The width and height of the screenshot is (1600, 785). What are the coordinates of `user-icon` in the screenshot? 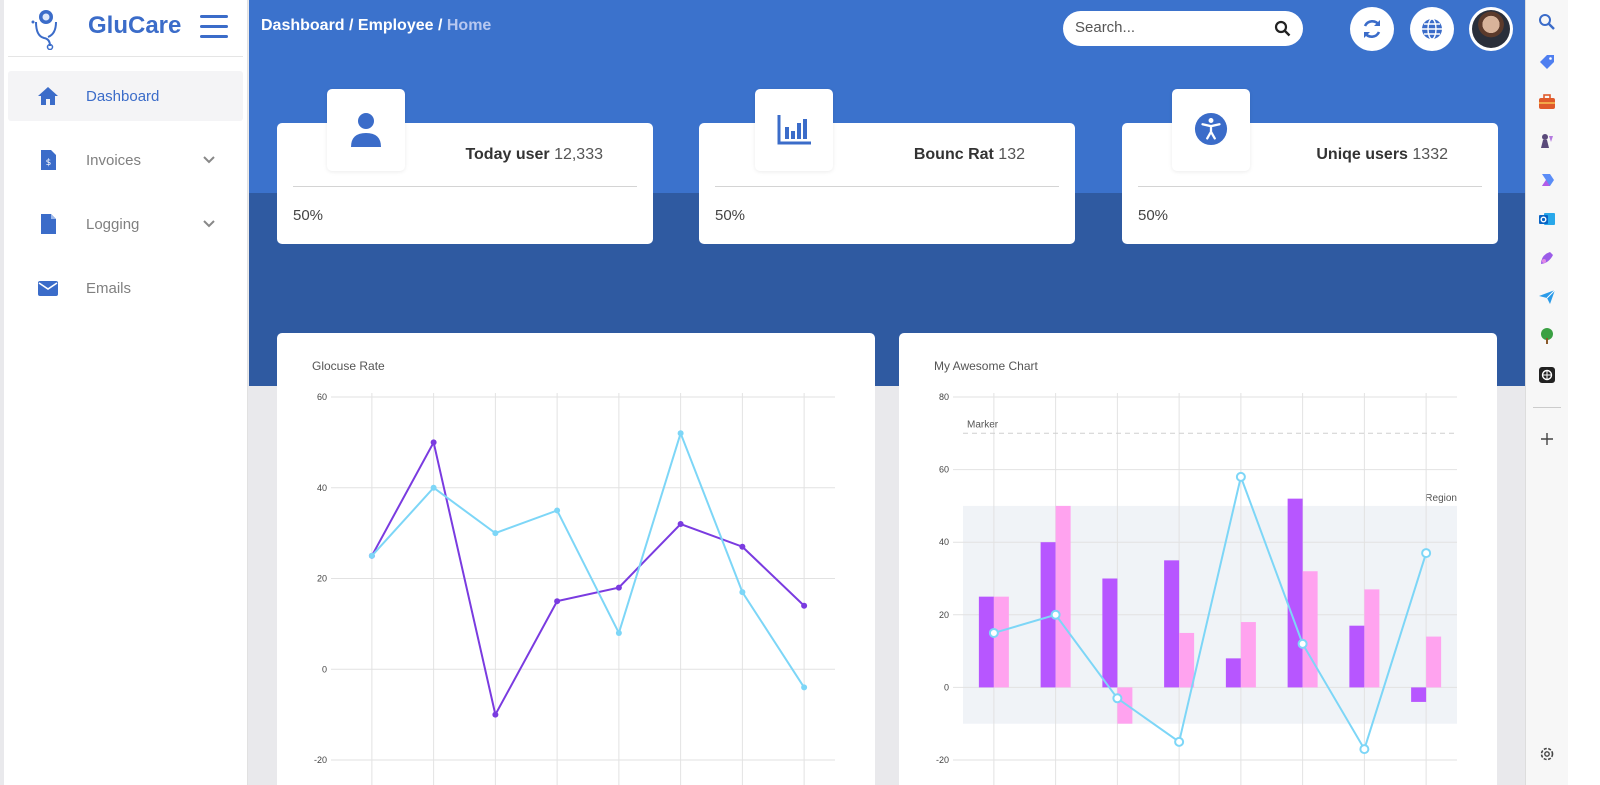 It's located at (366, 130).